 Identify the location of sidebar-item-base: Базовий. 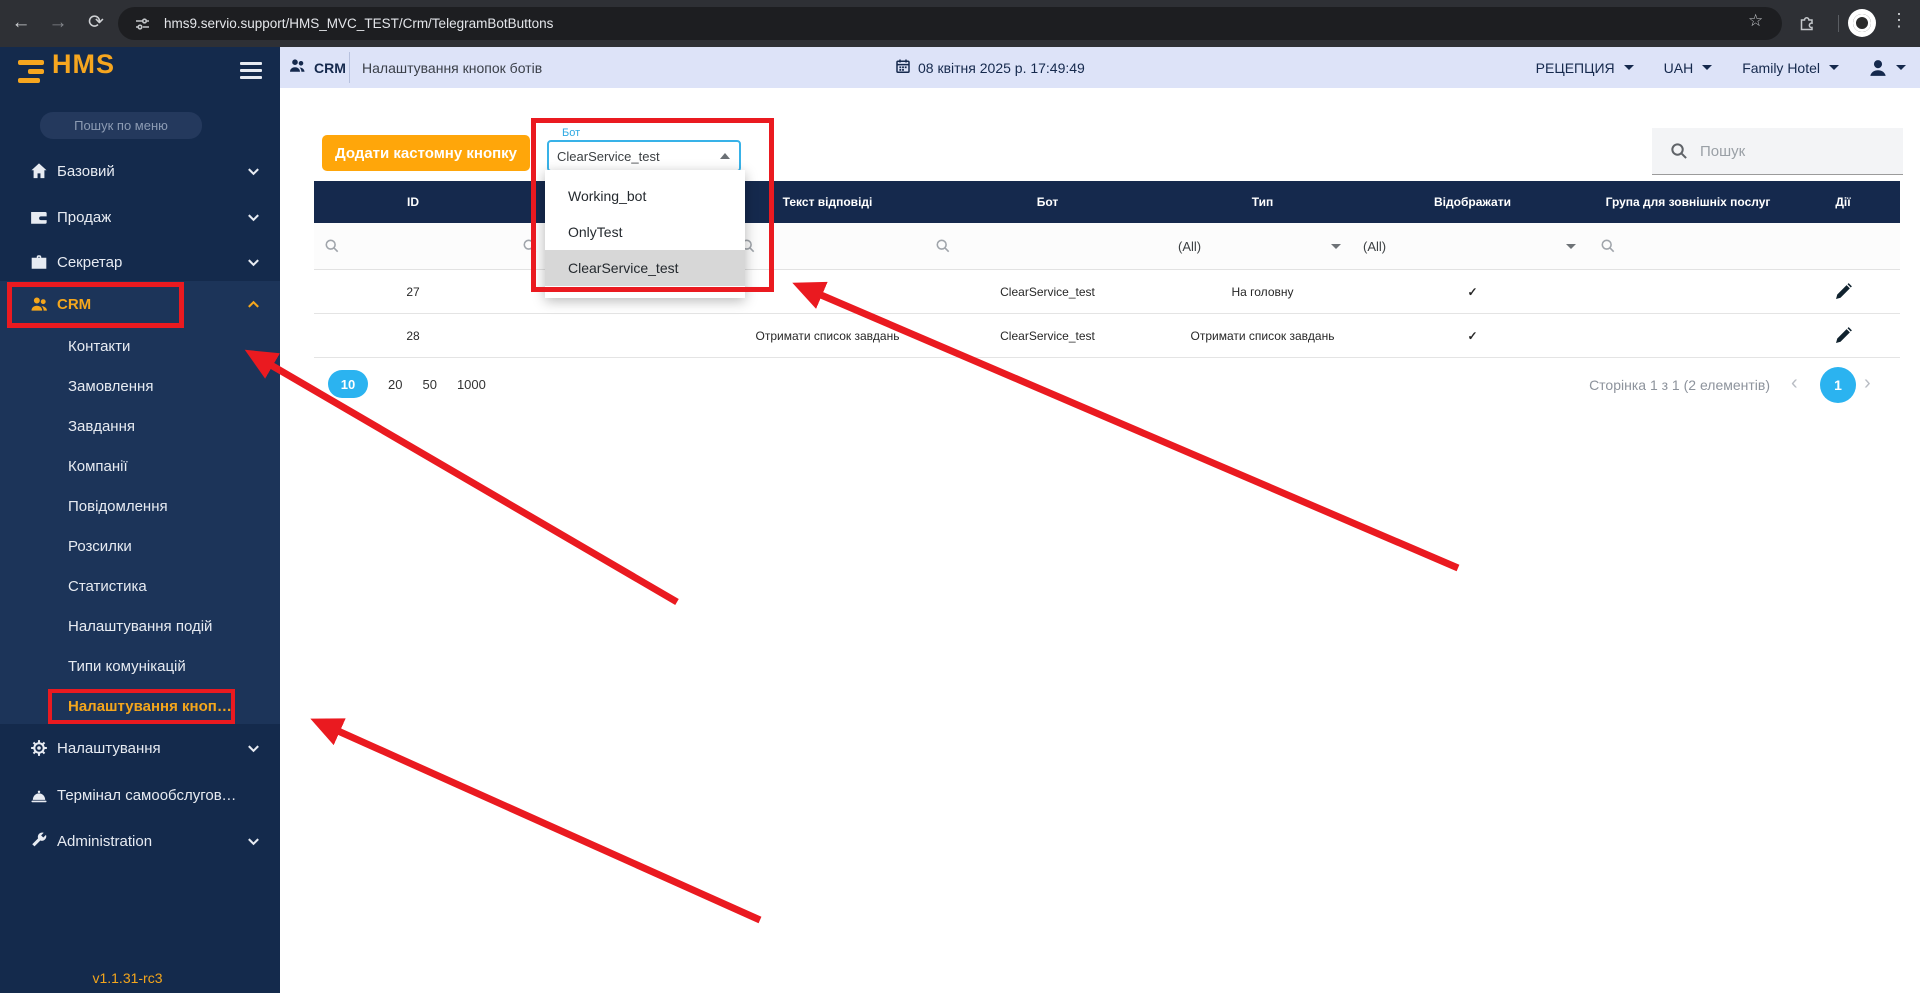
(140, 171).